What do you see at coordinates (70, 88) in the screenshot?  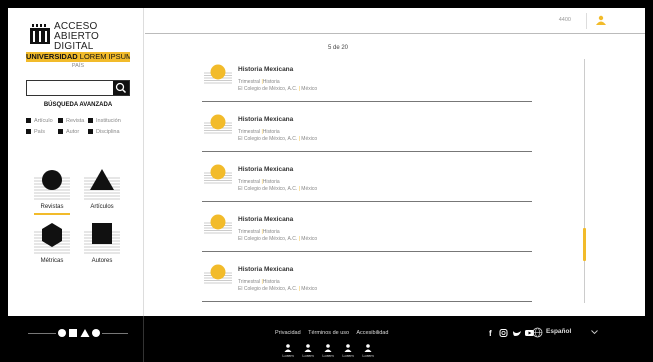 I see `search-input` at bounding box center [70, 88].